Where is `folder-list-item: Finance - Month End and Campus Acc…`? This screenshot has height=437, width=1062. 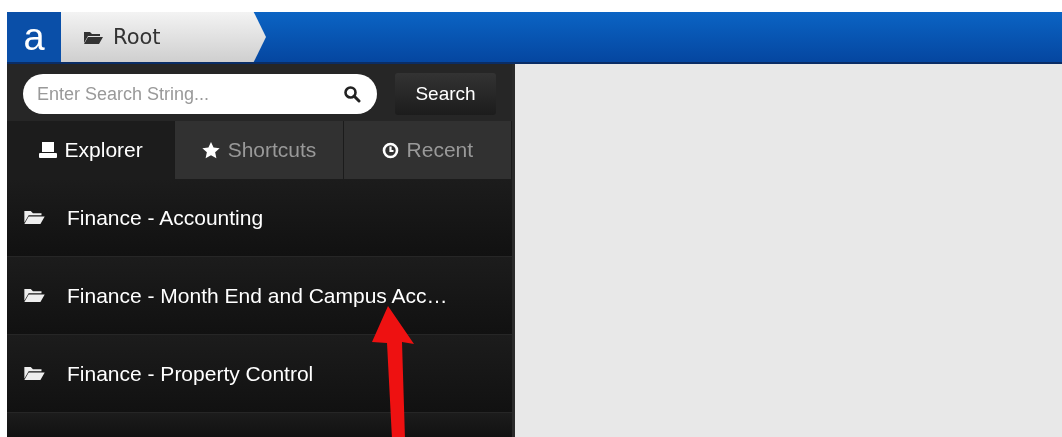 folder-list-item: Finance - Month End and Campus Acc… is located at coordinates (259, 296).